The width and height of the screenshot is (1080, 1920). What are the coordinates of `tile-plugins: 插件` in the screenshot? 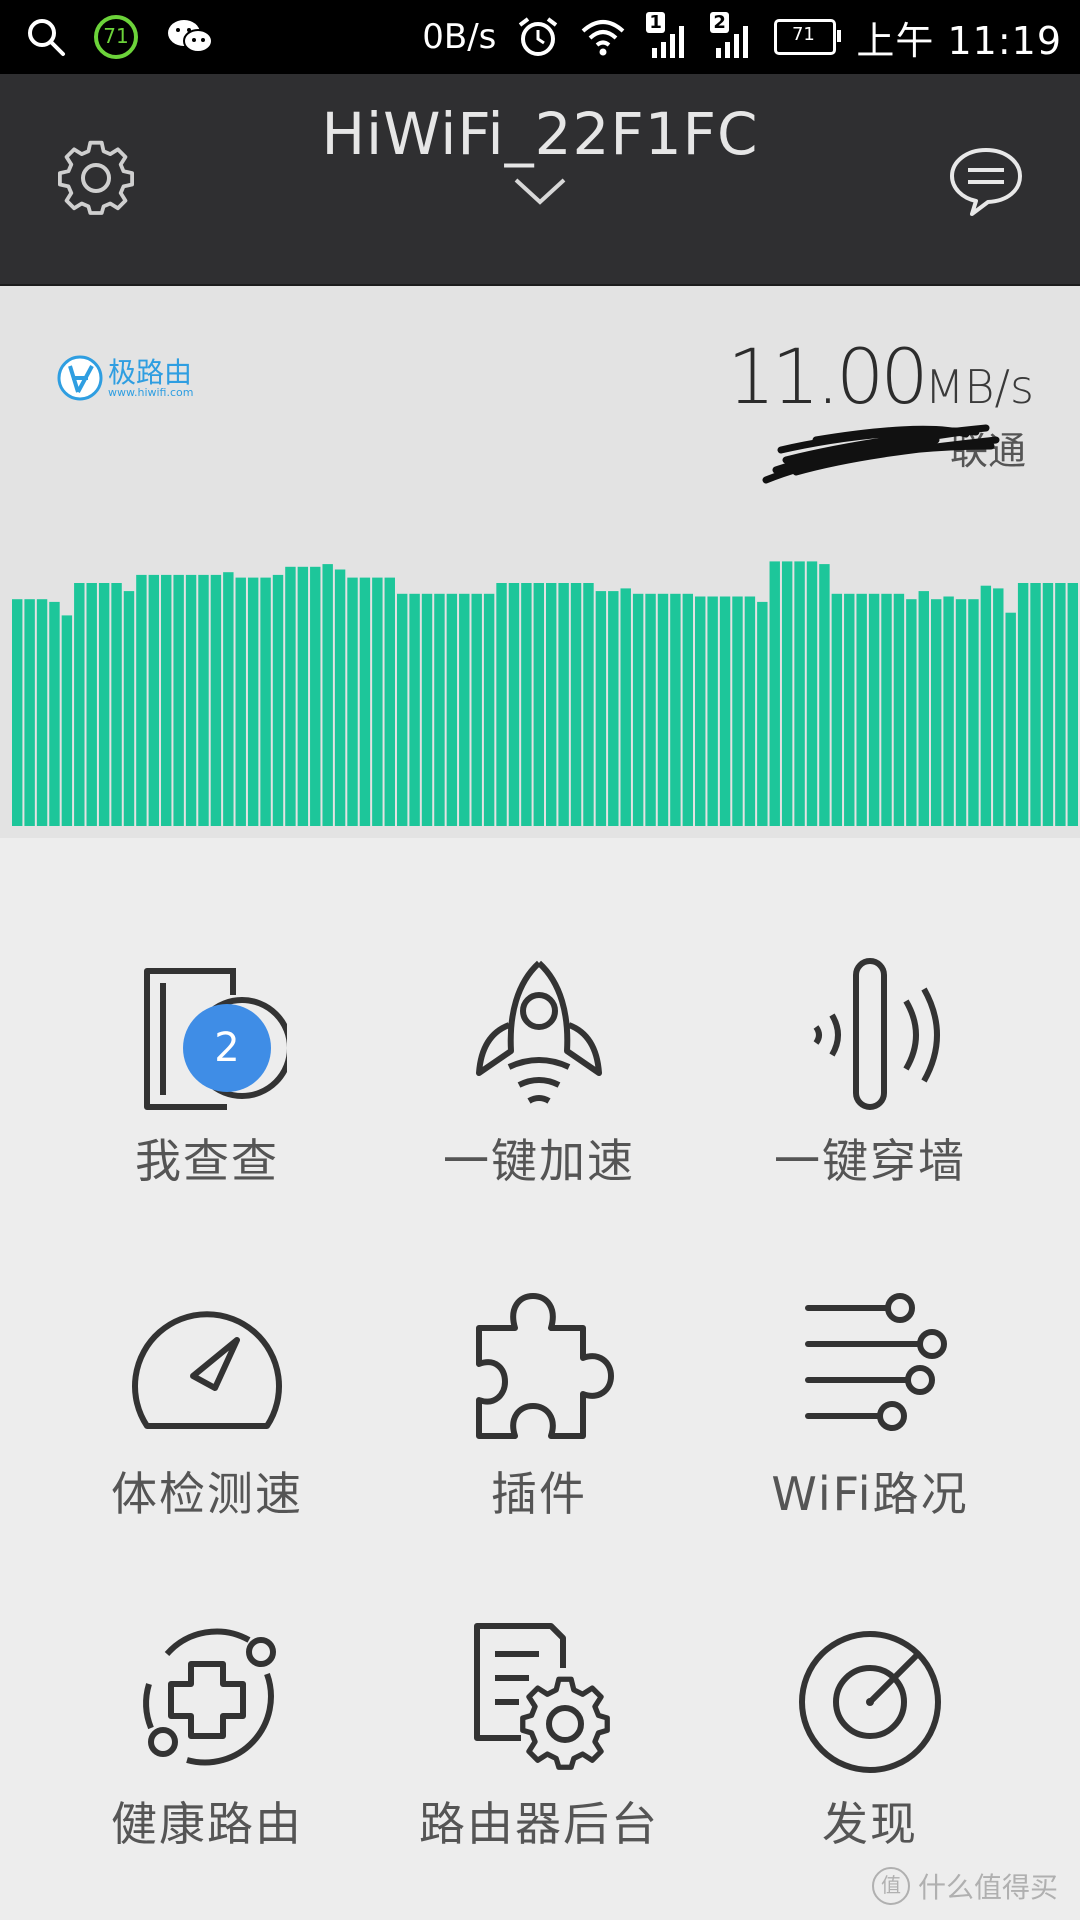 It's located at (539, 1406).